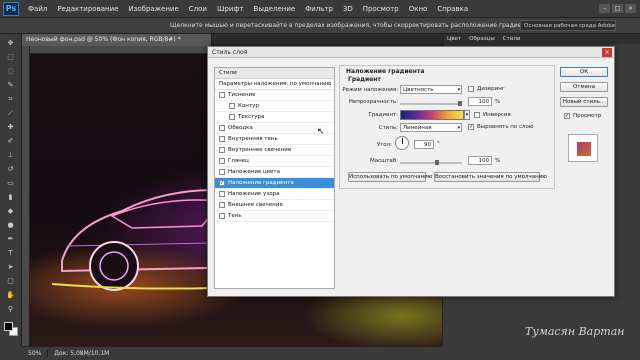 This screenshot has width=640, height=360. What do you see at coordinates (477, 115) in the screenshot?
I see `reverse-check` at bounding box center [477, 115].